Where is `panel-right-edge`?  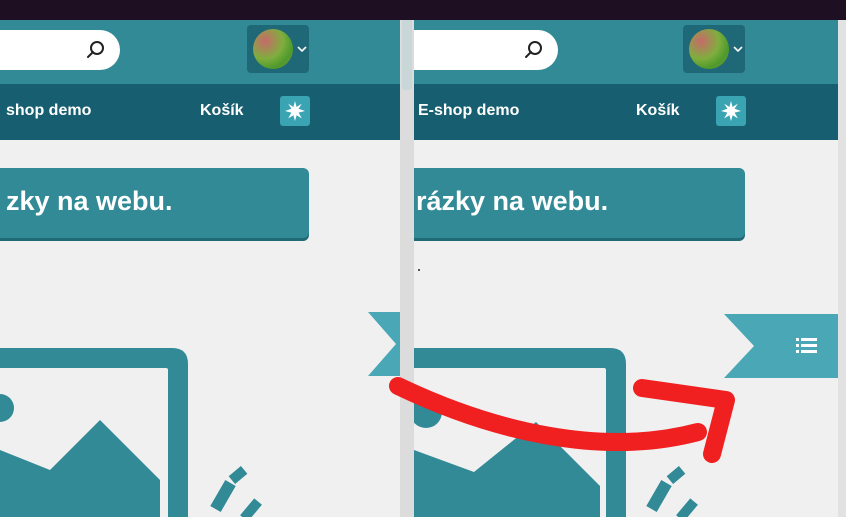 panel-right-edge is located at coordinates (842, 268).